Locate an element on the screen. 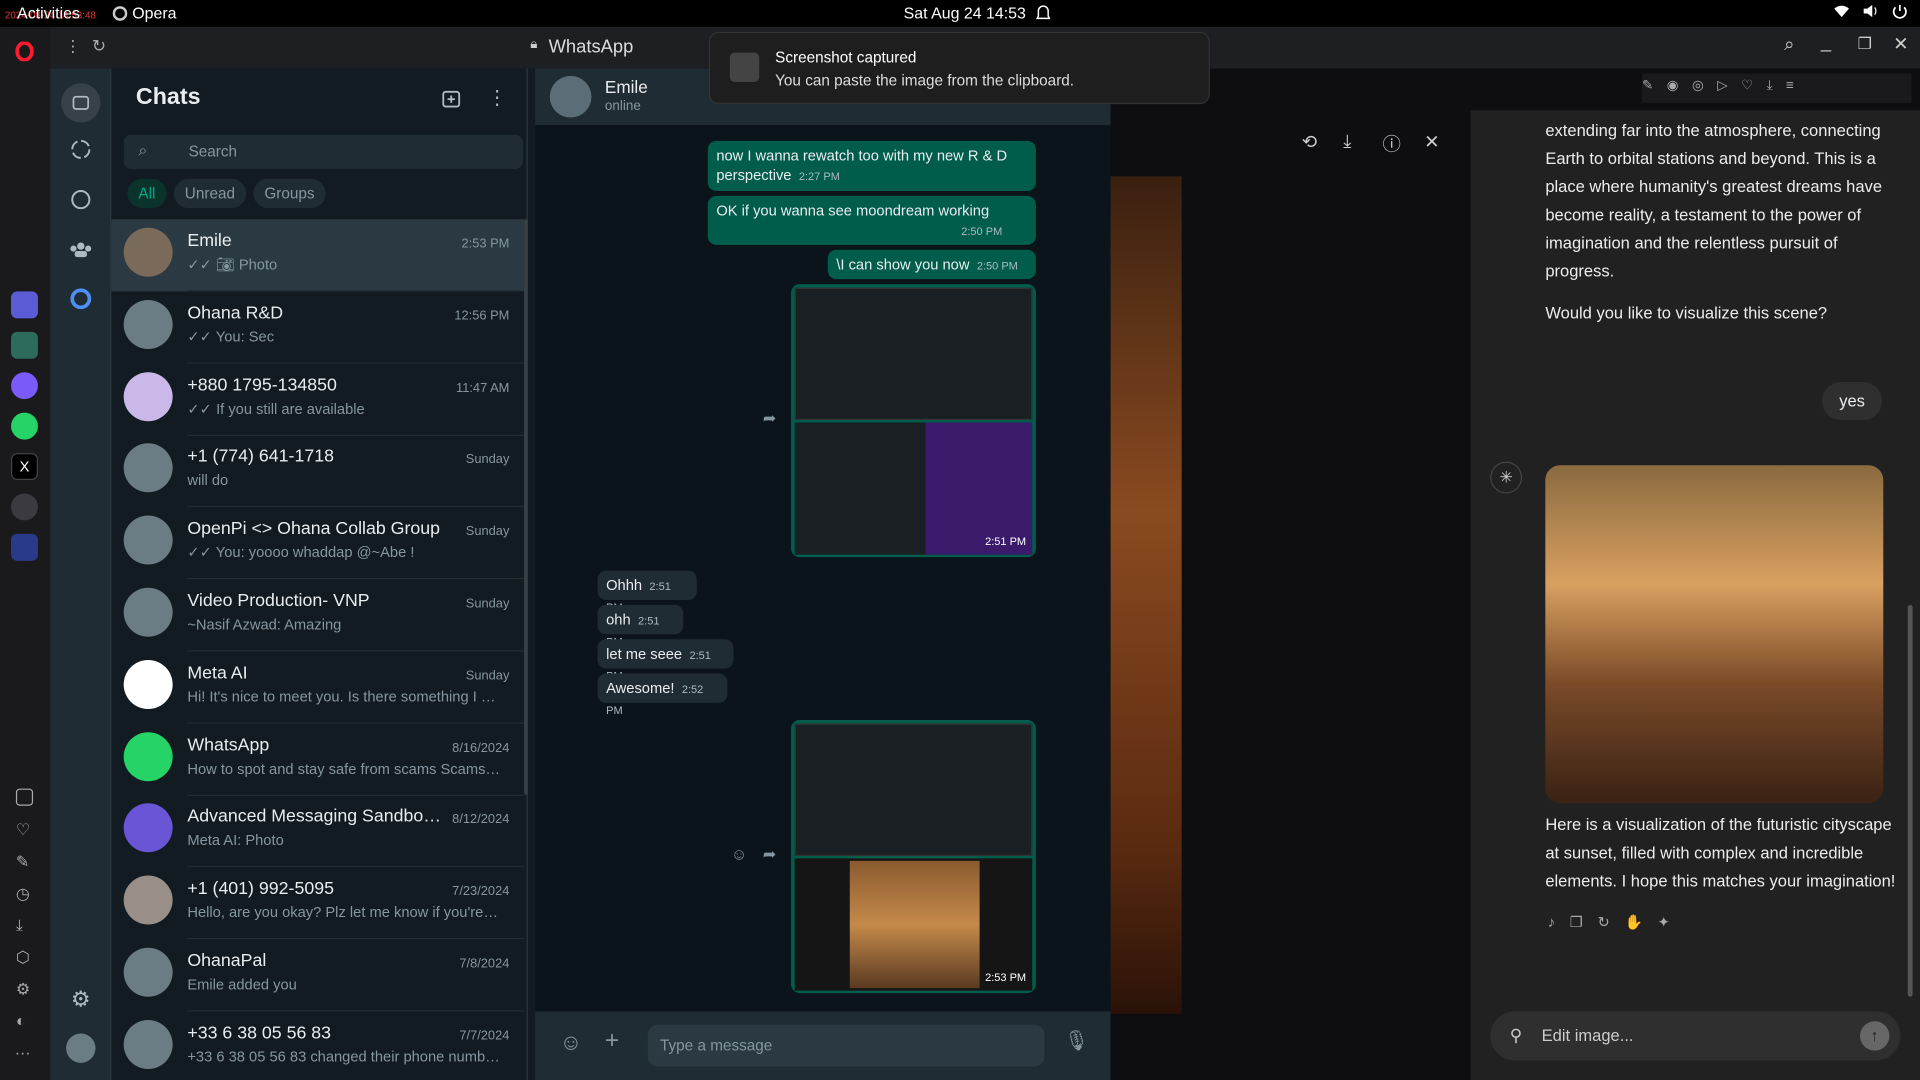  chat-list-item: OhanaPal Emile added you 7/8/2024 is located at coordinates (318, 975).